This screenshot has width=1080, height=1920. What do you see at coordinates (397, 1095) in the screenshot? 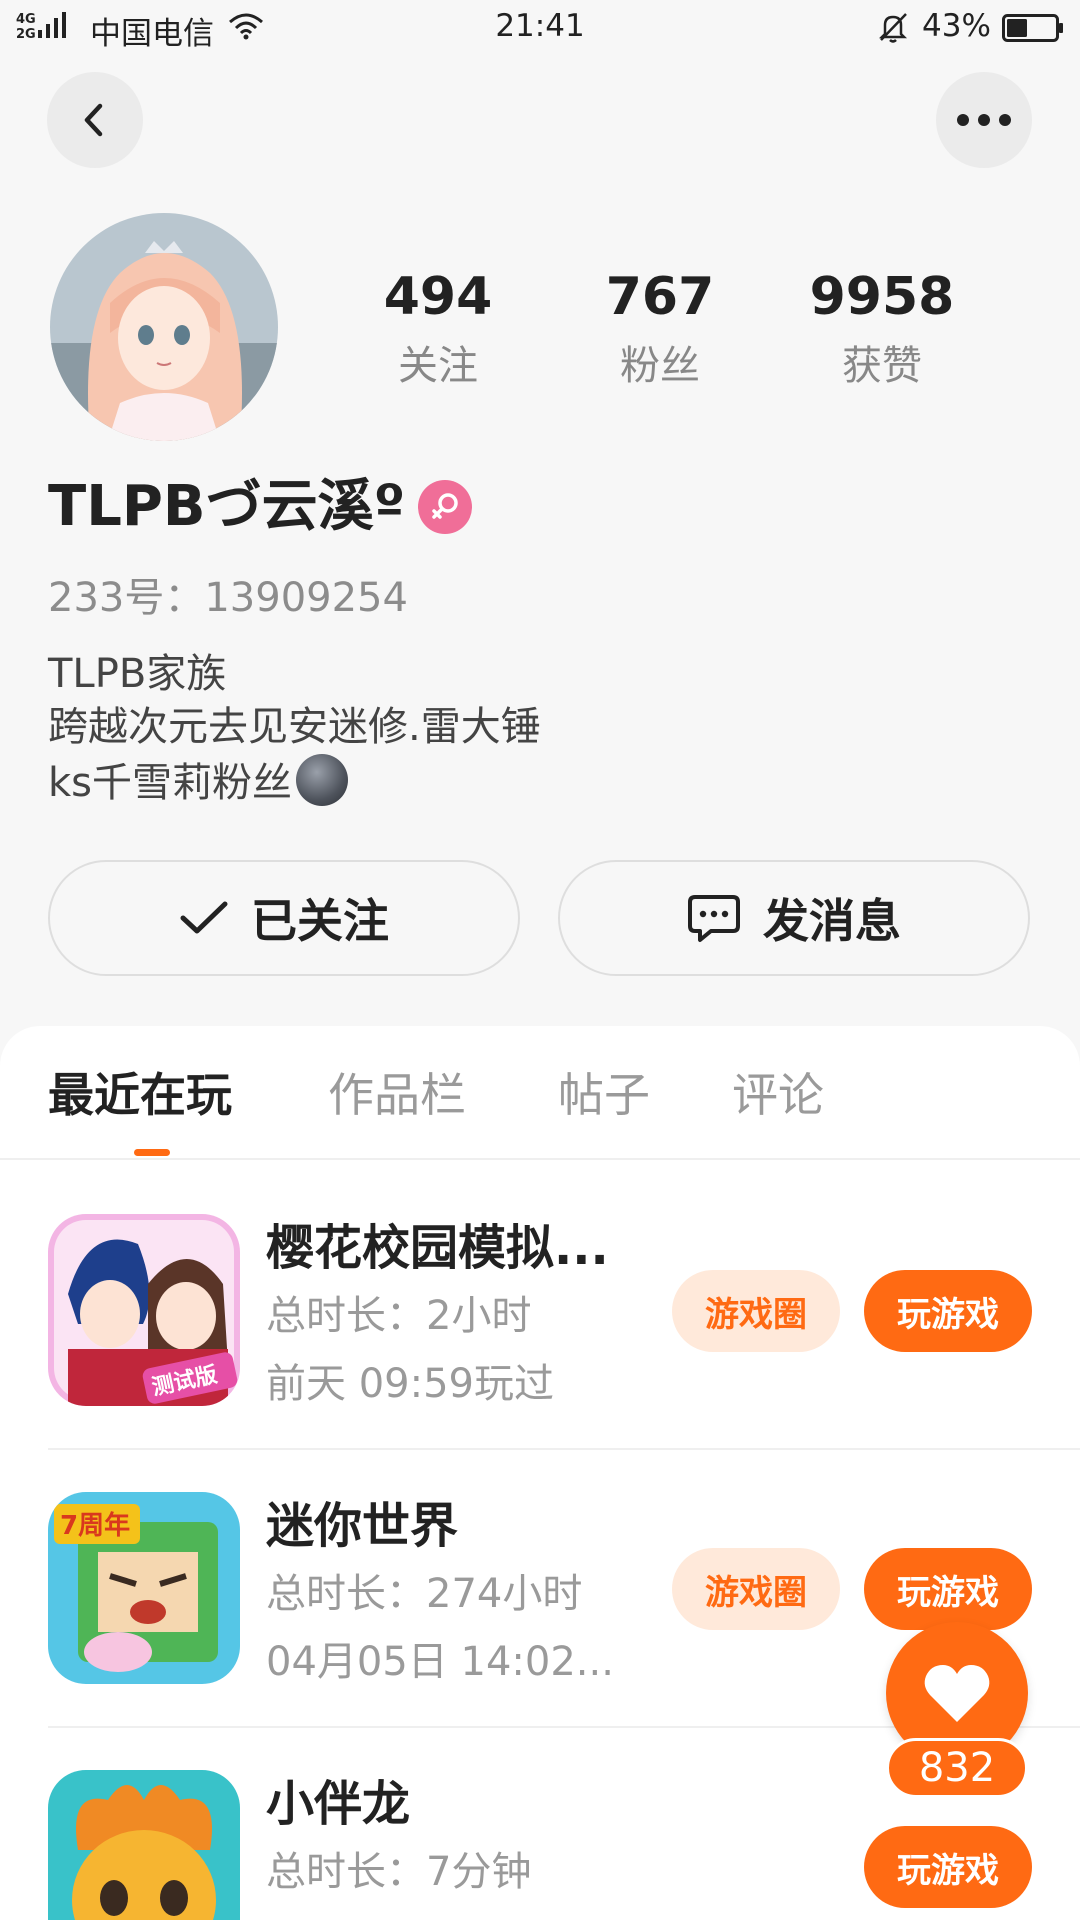
I see `tab-works: 作品栏` at bounding box center [397, 1095].